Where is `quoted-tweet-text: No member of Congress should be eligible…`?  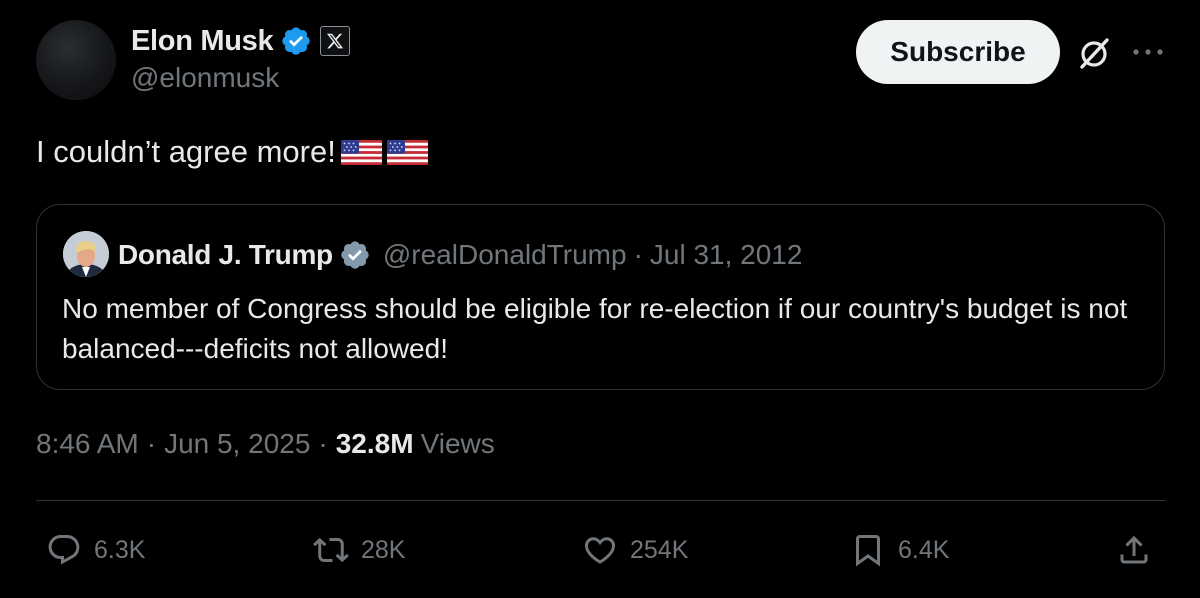 quoted-tweet-text: No member of Congress should be eligible… is located at coordinates (595, 328).